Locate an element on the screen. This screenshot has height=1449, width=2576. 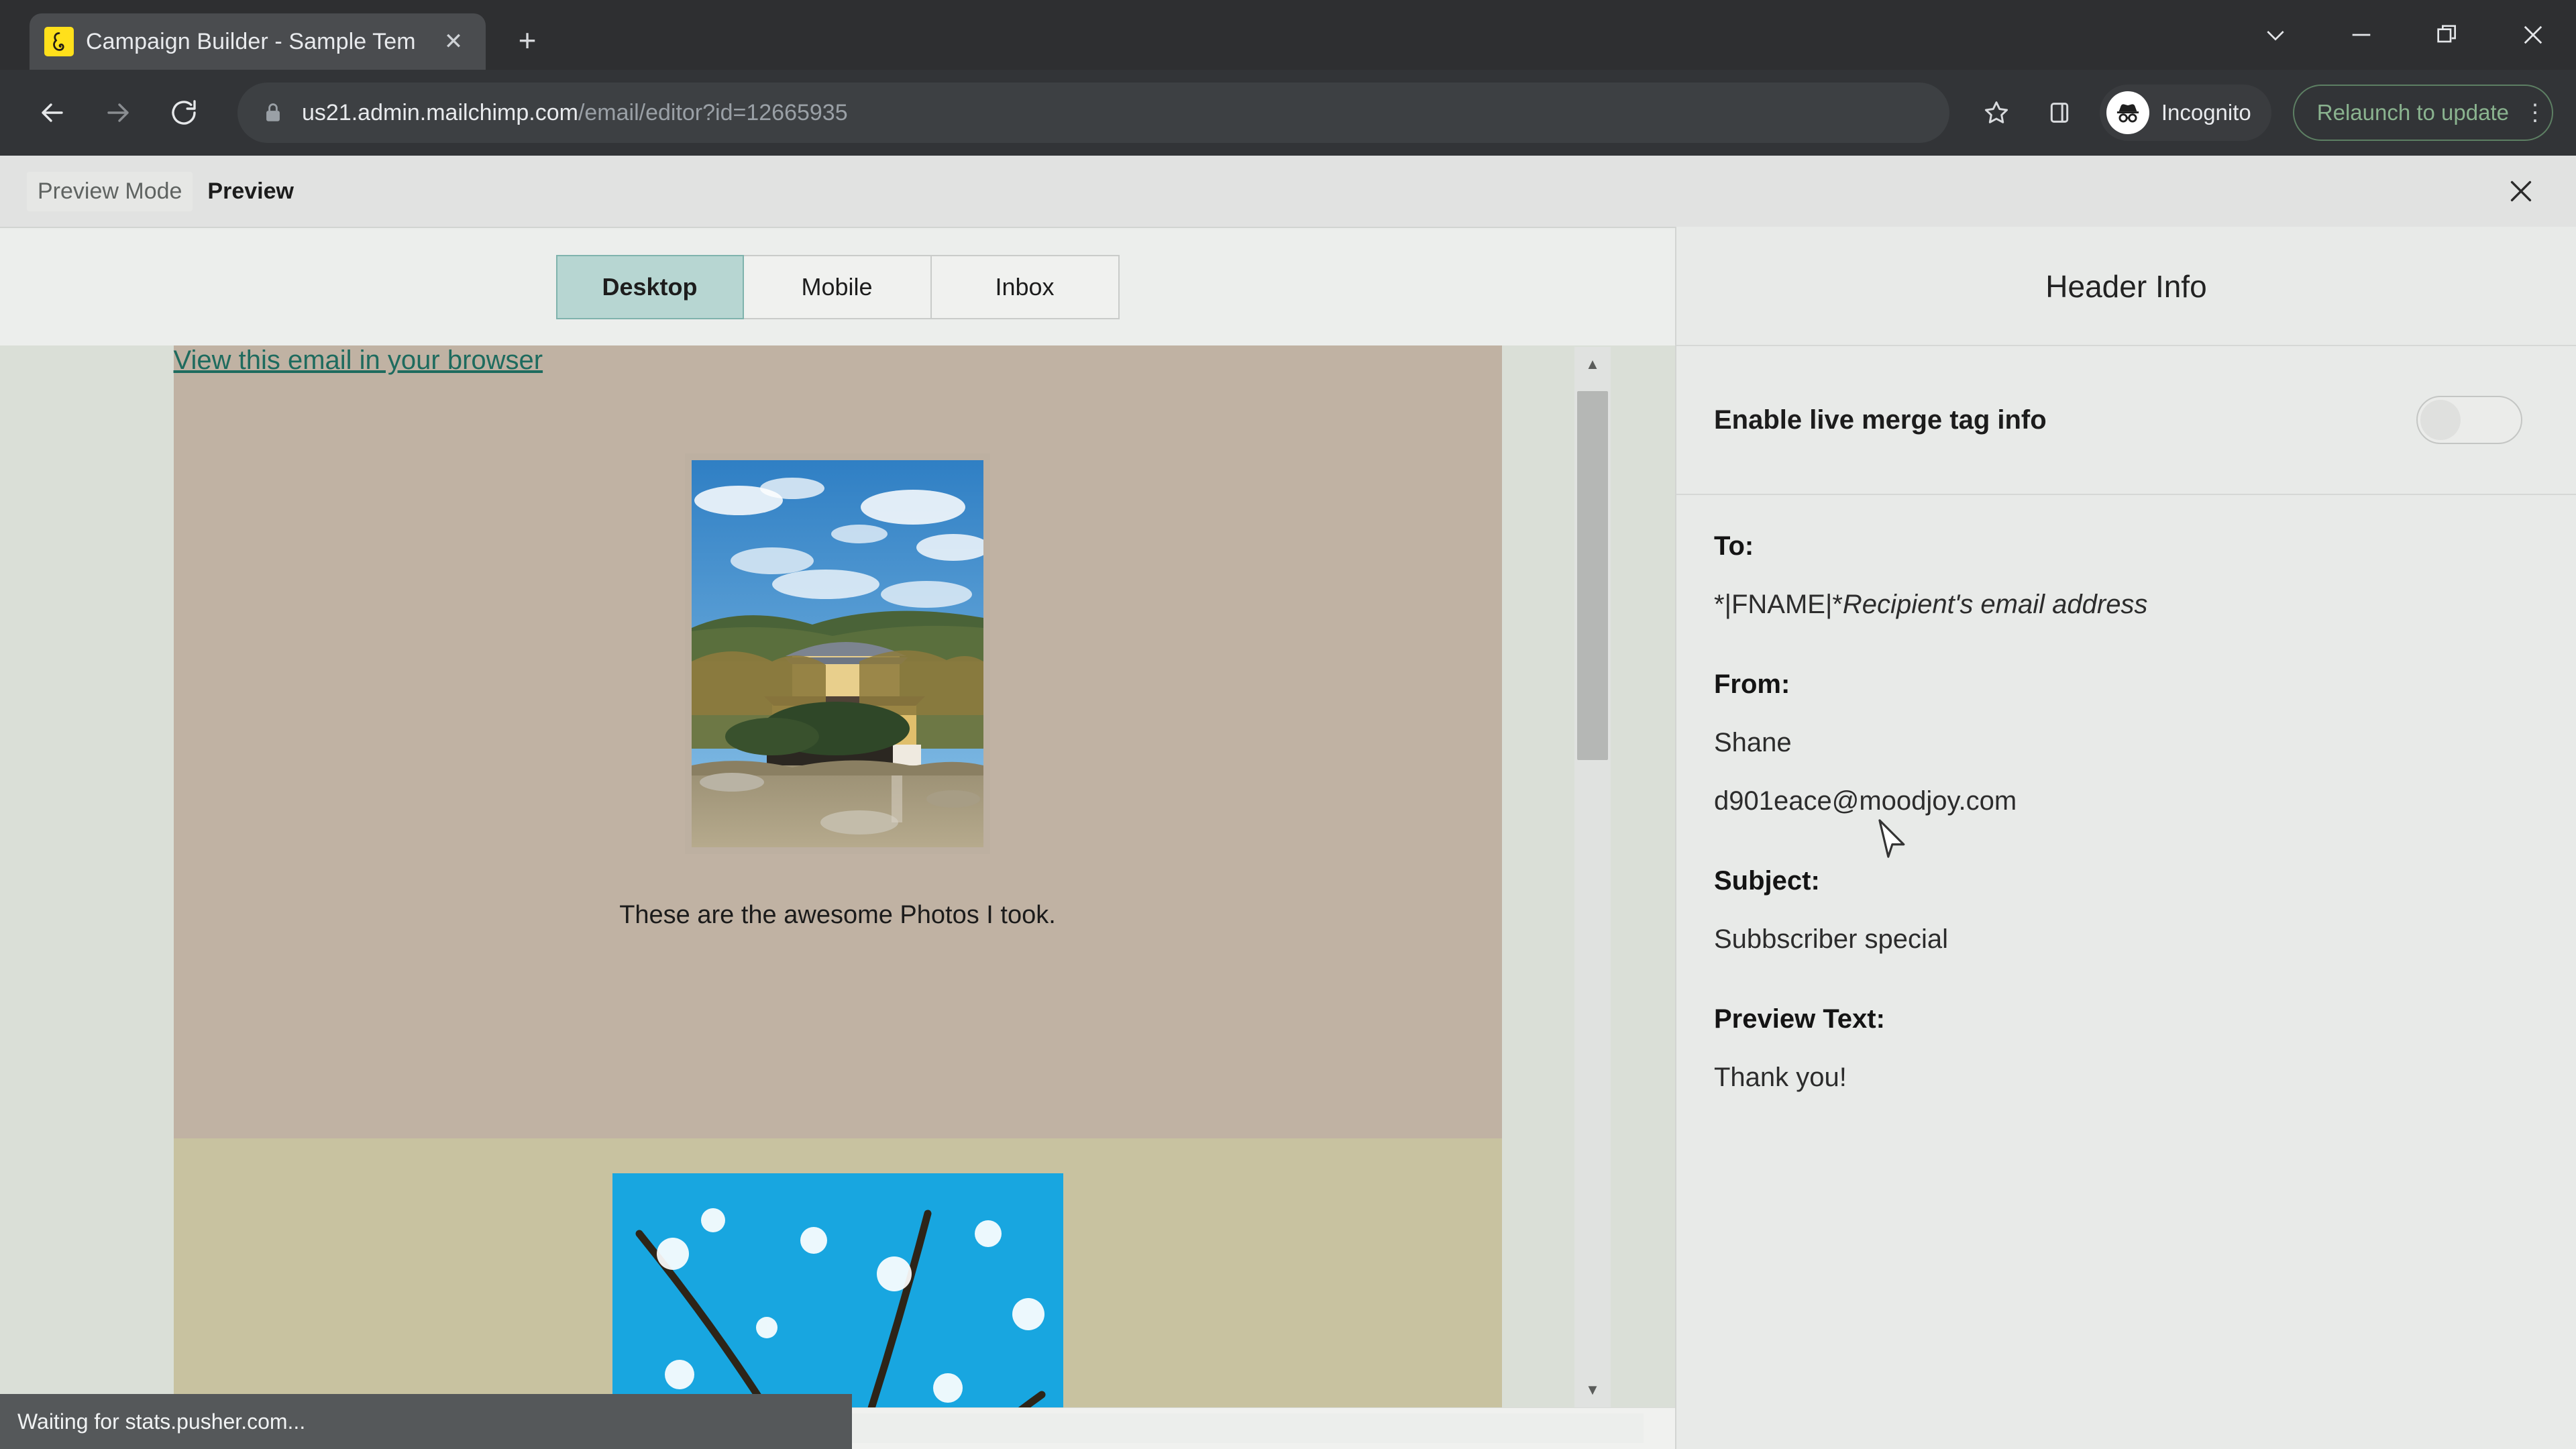
bookmark-star-icon is located at coordinates (1996, 113).